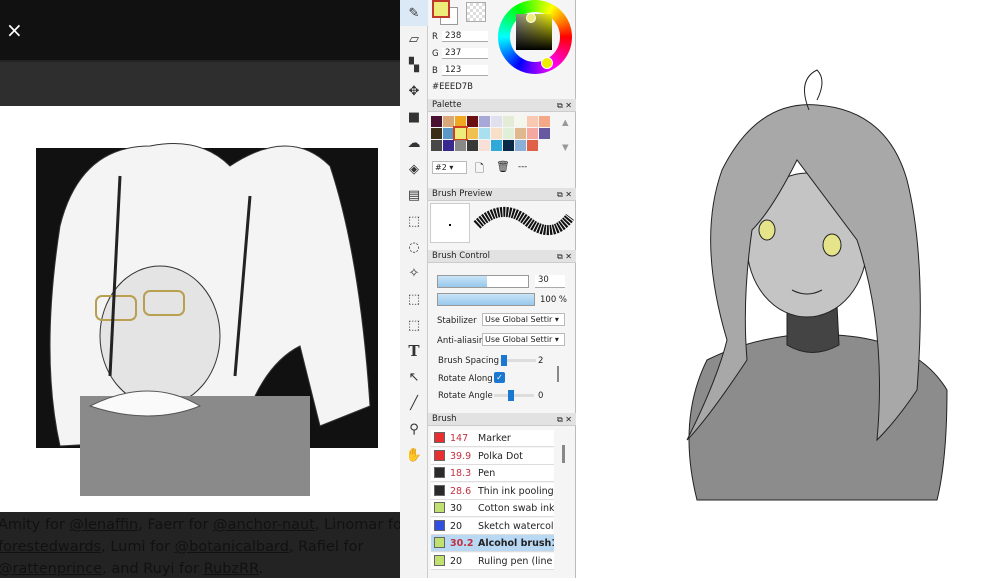  Describe the element at coordinates (541, 361) in the screenshot. I see `brush-spacing-value: 2` at that location.